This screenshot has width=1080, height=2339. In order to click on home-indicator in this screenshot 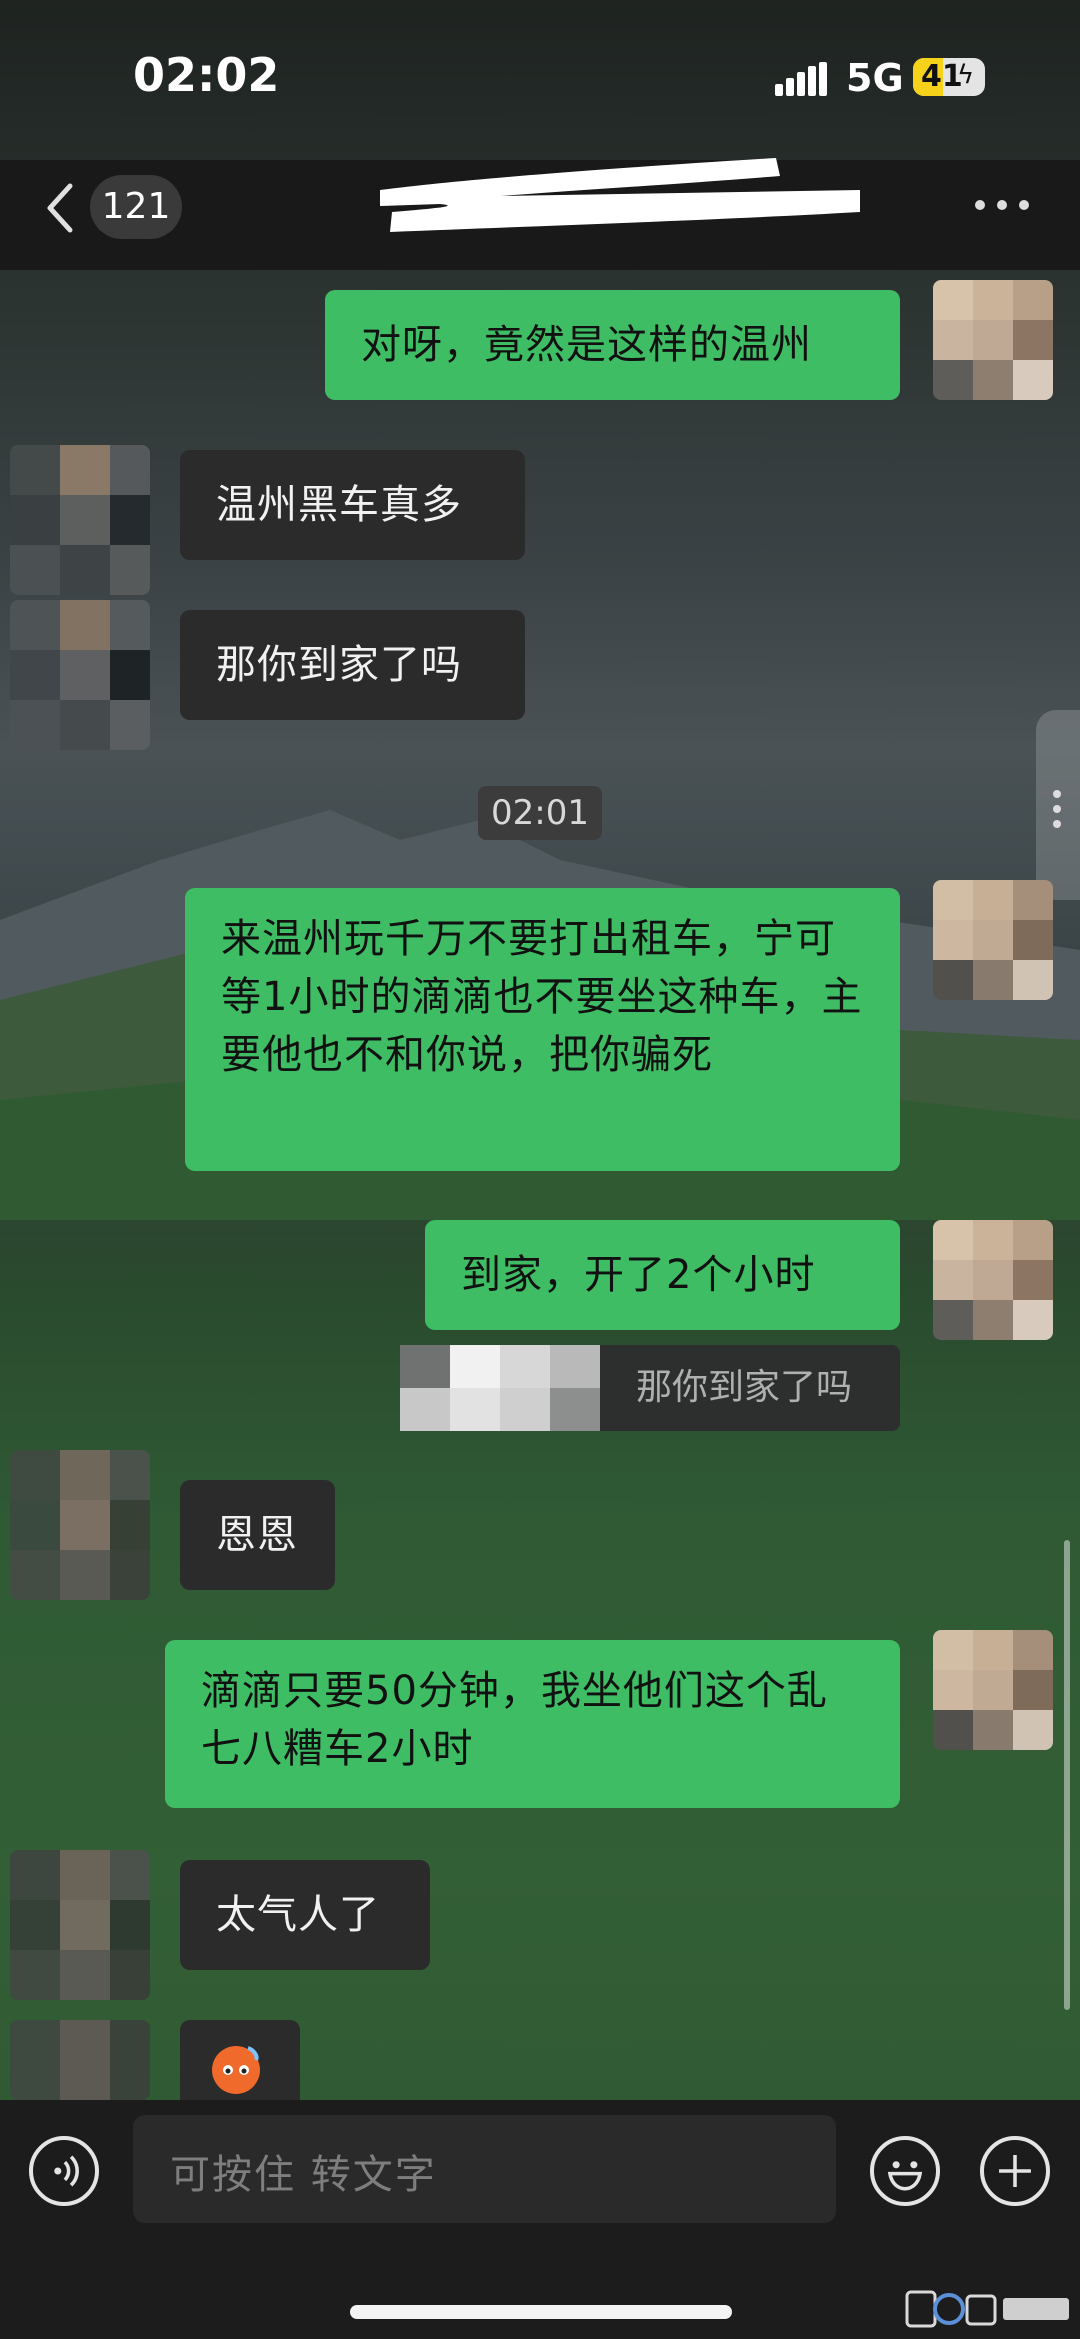, I will do `click(541, 2312)`.